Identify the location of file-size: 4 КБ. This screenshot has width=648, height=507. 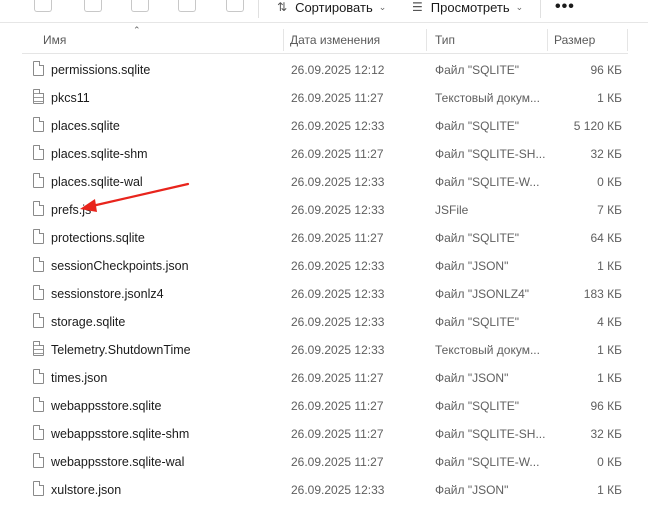
(609, 322).